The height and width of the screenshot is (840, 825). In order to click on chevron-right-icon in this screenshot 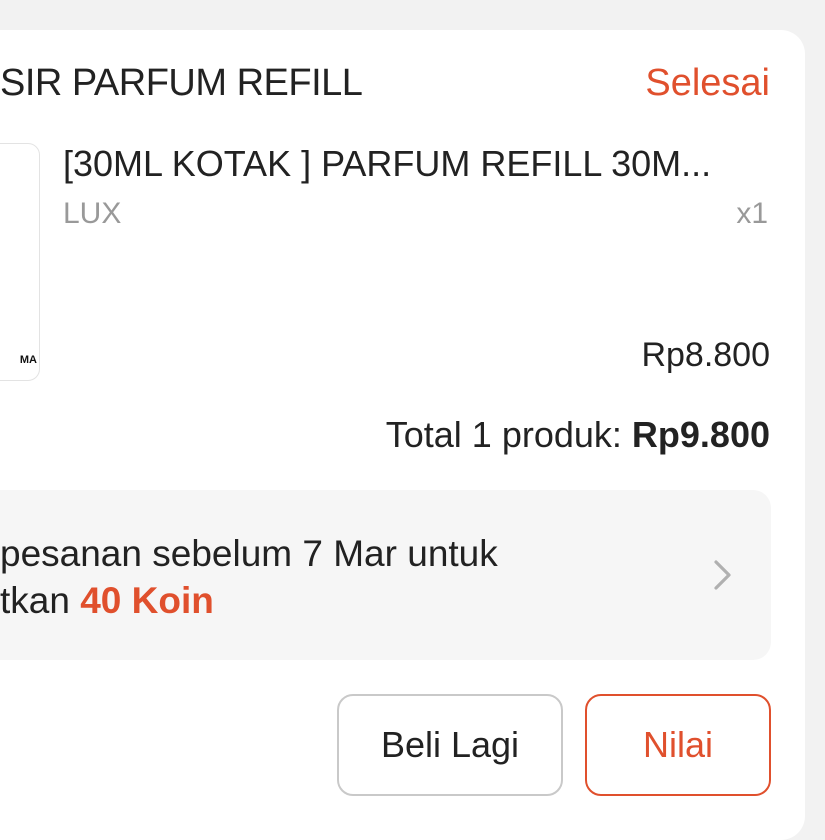, I will do `click(723, 575)`.